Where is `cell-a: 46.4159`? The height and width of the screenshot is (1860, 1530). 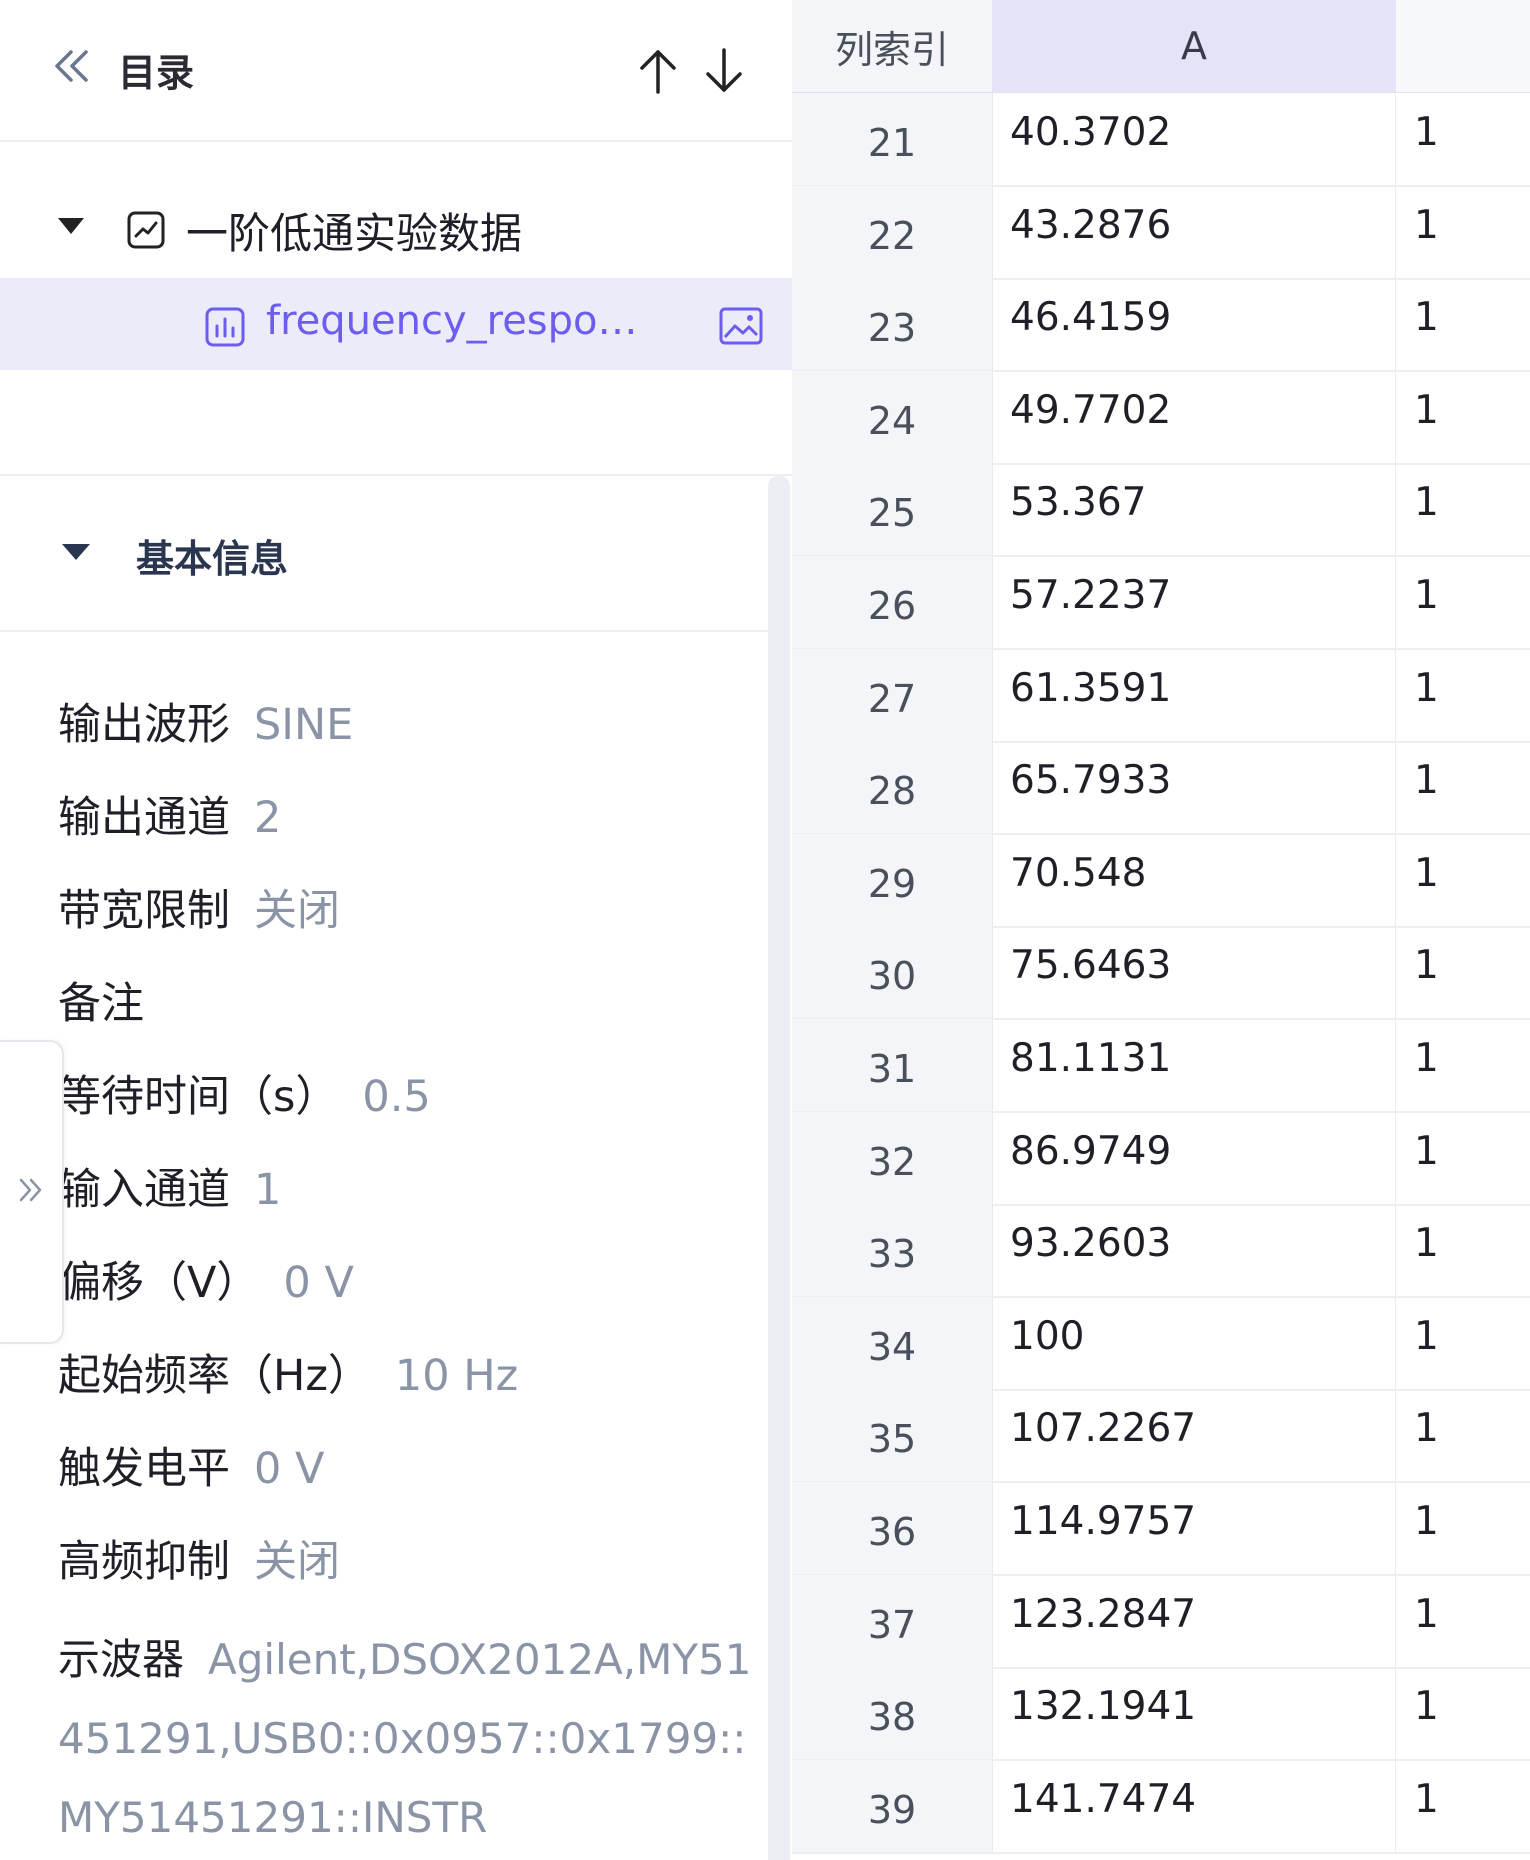 cell-a: 46.4159 is located at coordinates (1194, 324).